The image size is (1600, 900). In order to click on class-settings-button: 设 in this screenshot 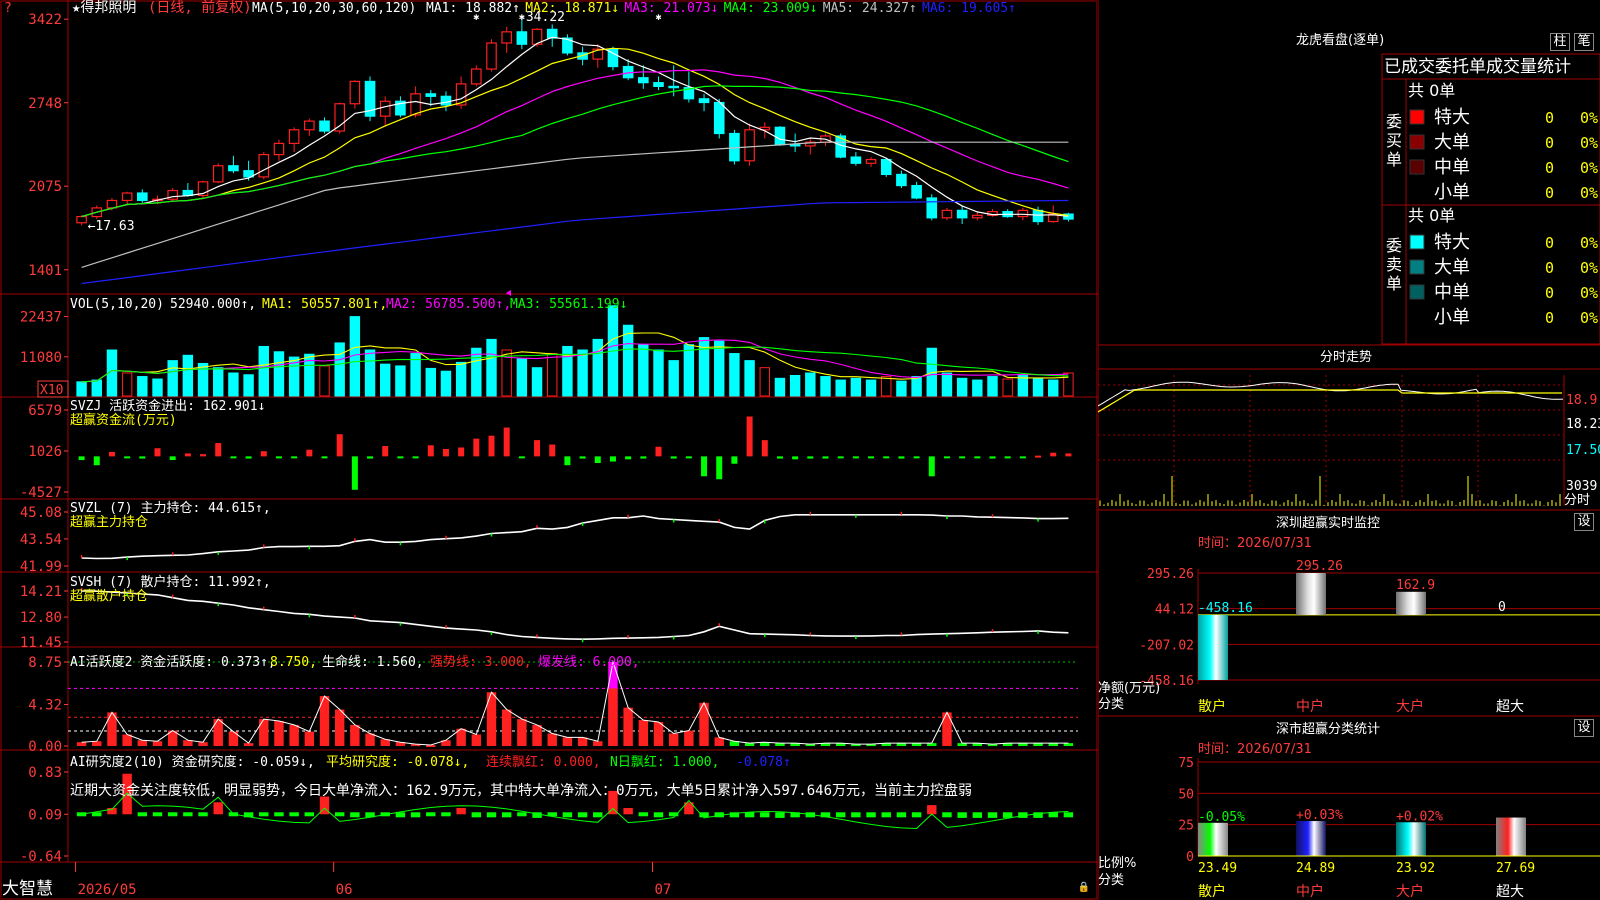, I will do `click(1584, 728)`.